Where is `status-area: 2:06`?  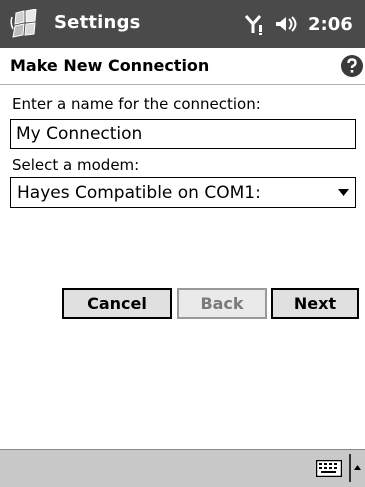 status-area: 2:06 is located at coordinates (298, 24).